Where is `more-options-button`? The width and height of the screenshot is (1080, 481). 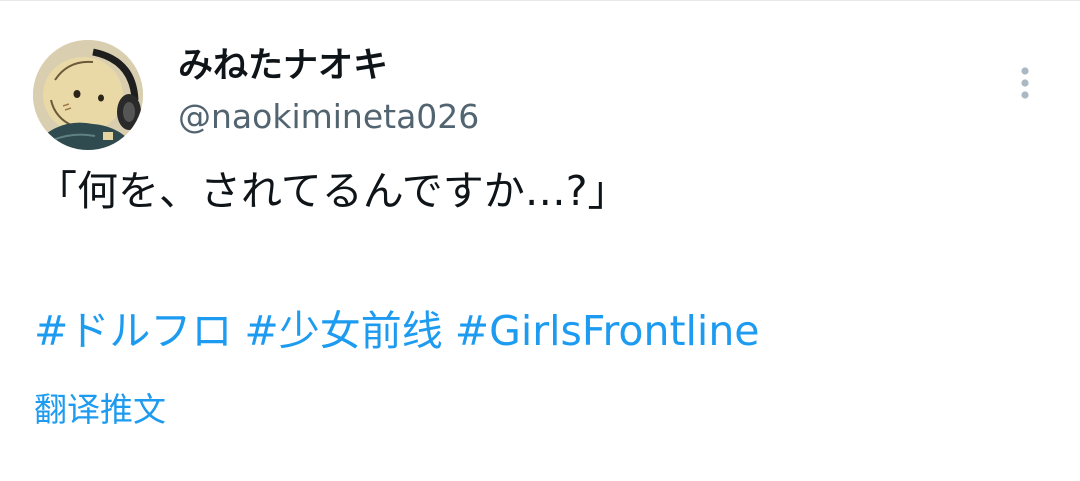 more-options-button is located at coordinates (1025, 83).